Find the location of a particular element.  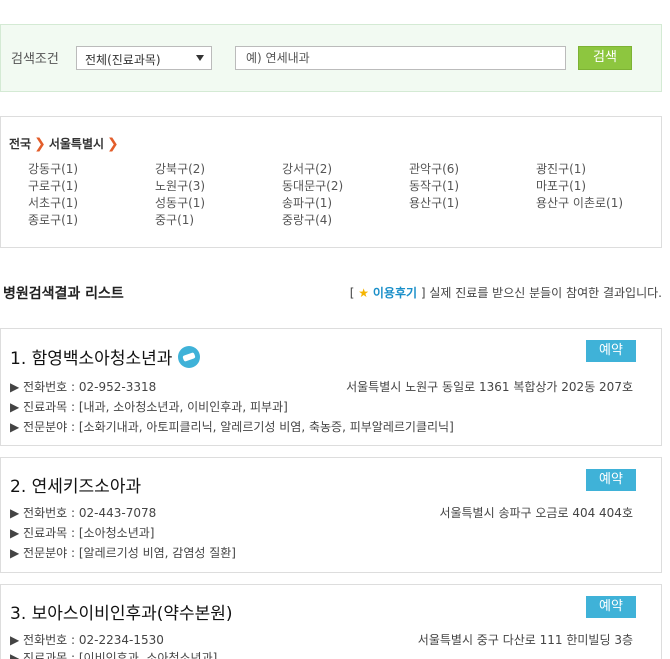

district-link: 중랑구(4) is located at coordinates (307, 220).